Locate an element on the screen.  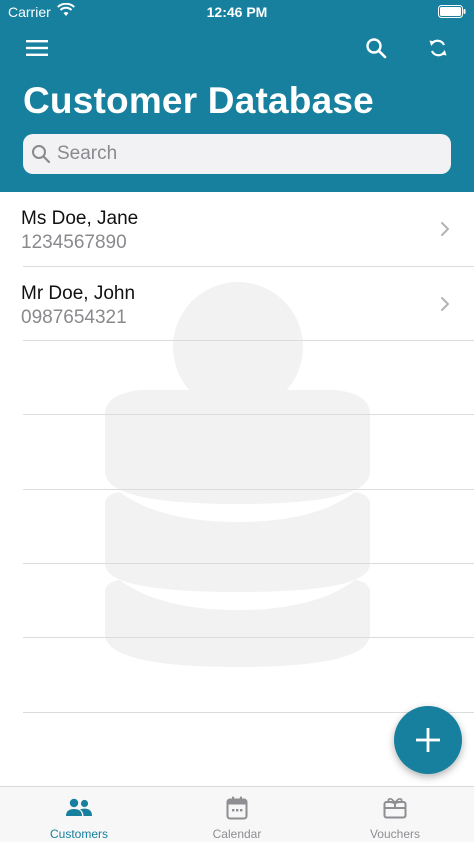
search-icon is located at coordinates (41, 154).